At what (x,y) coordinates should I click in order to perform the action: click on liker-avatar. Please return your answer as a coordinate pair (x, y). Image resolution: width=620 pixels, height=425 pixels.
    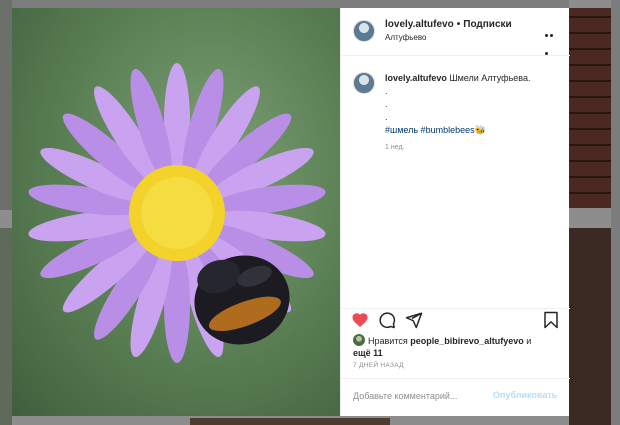
    Looking at the image, I should click on (359, 340).